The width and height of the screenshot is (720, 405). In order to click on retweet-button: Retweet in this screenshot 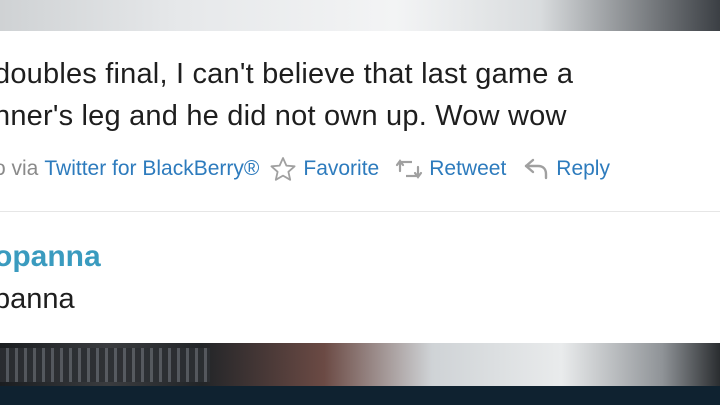, I will do `click(450, 169)`.